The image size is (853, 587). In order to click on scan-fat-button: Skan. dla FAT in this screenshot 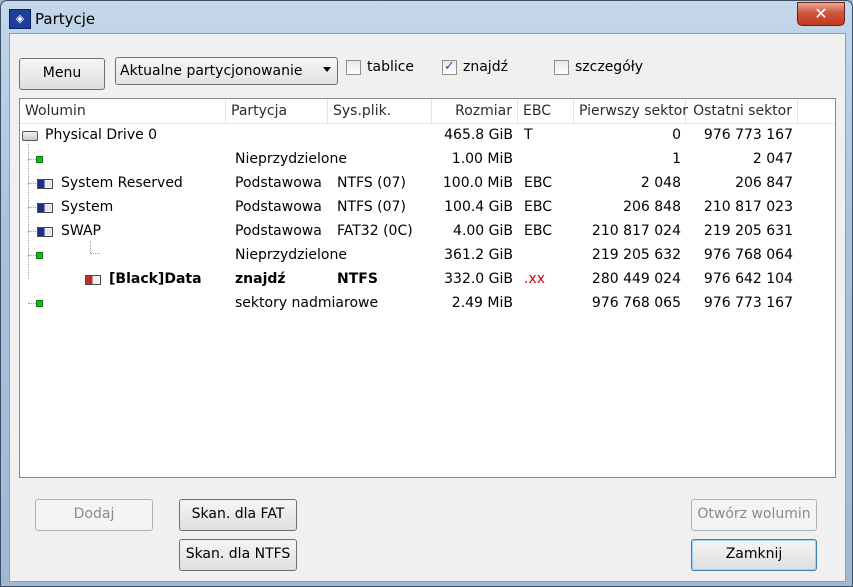, I will do `click(238, 515)`.